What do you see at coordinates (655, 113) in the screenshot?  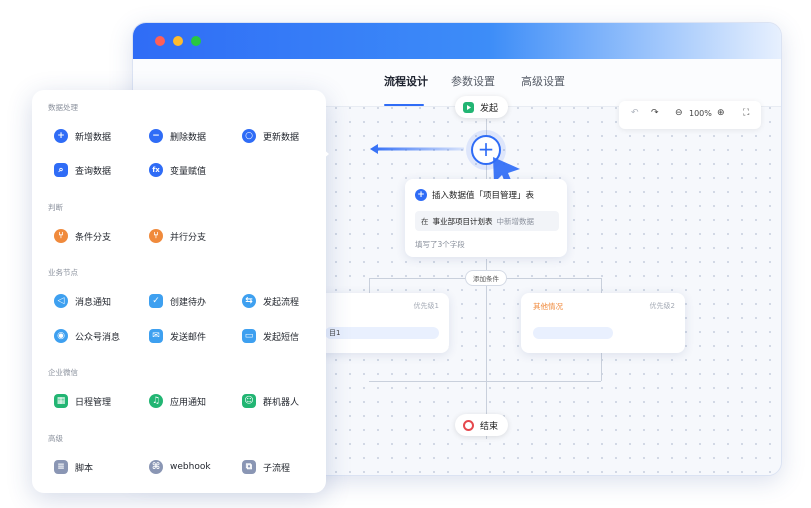 I see `redo-icon: ↷` at bounding box center [655, 113].